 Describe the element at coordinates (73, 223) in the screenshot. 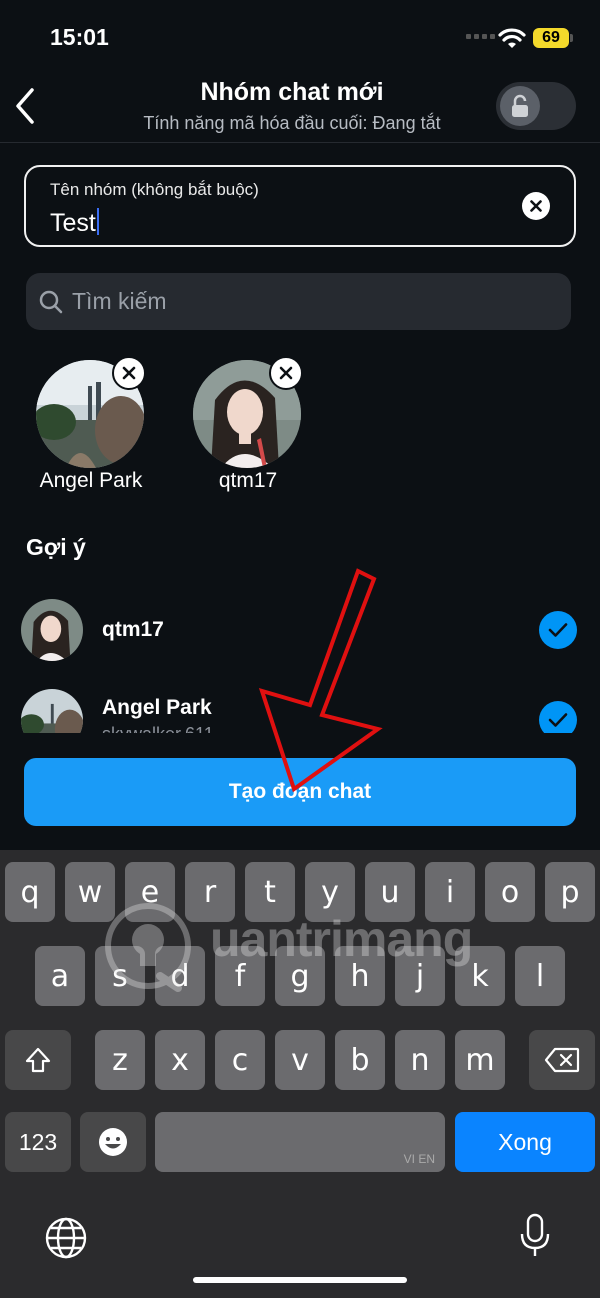

I see `group-name-value: Test` at that location.